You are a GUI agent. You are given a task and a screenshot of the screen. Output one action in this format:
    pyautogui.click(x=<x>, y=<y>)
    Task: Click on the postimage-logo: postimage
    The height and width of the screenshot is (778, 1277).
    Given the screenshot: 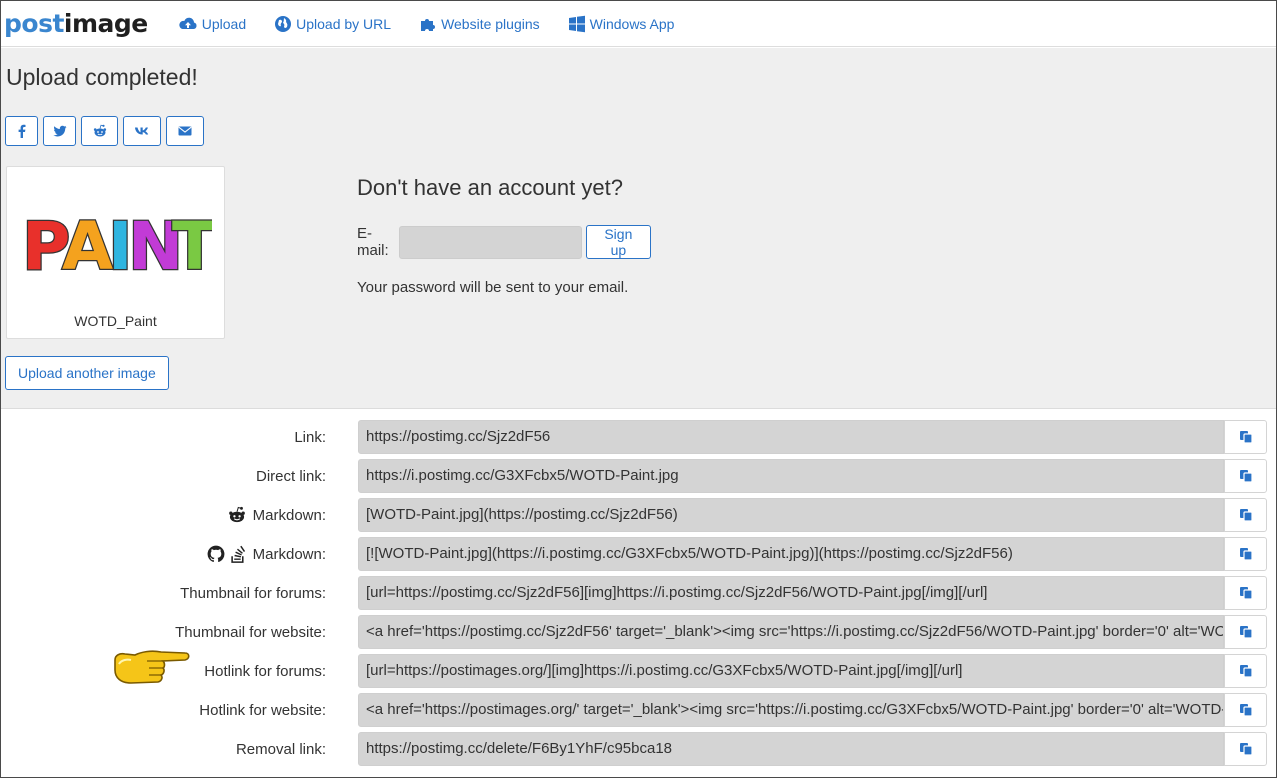 What is the action you would take?
    pyautogui.click(x=76, y=23)
    